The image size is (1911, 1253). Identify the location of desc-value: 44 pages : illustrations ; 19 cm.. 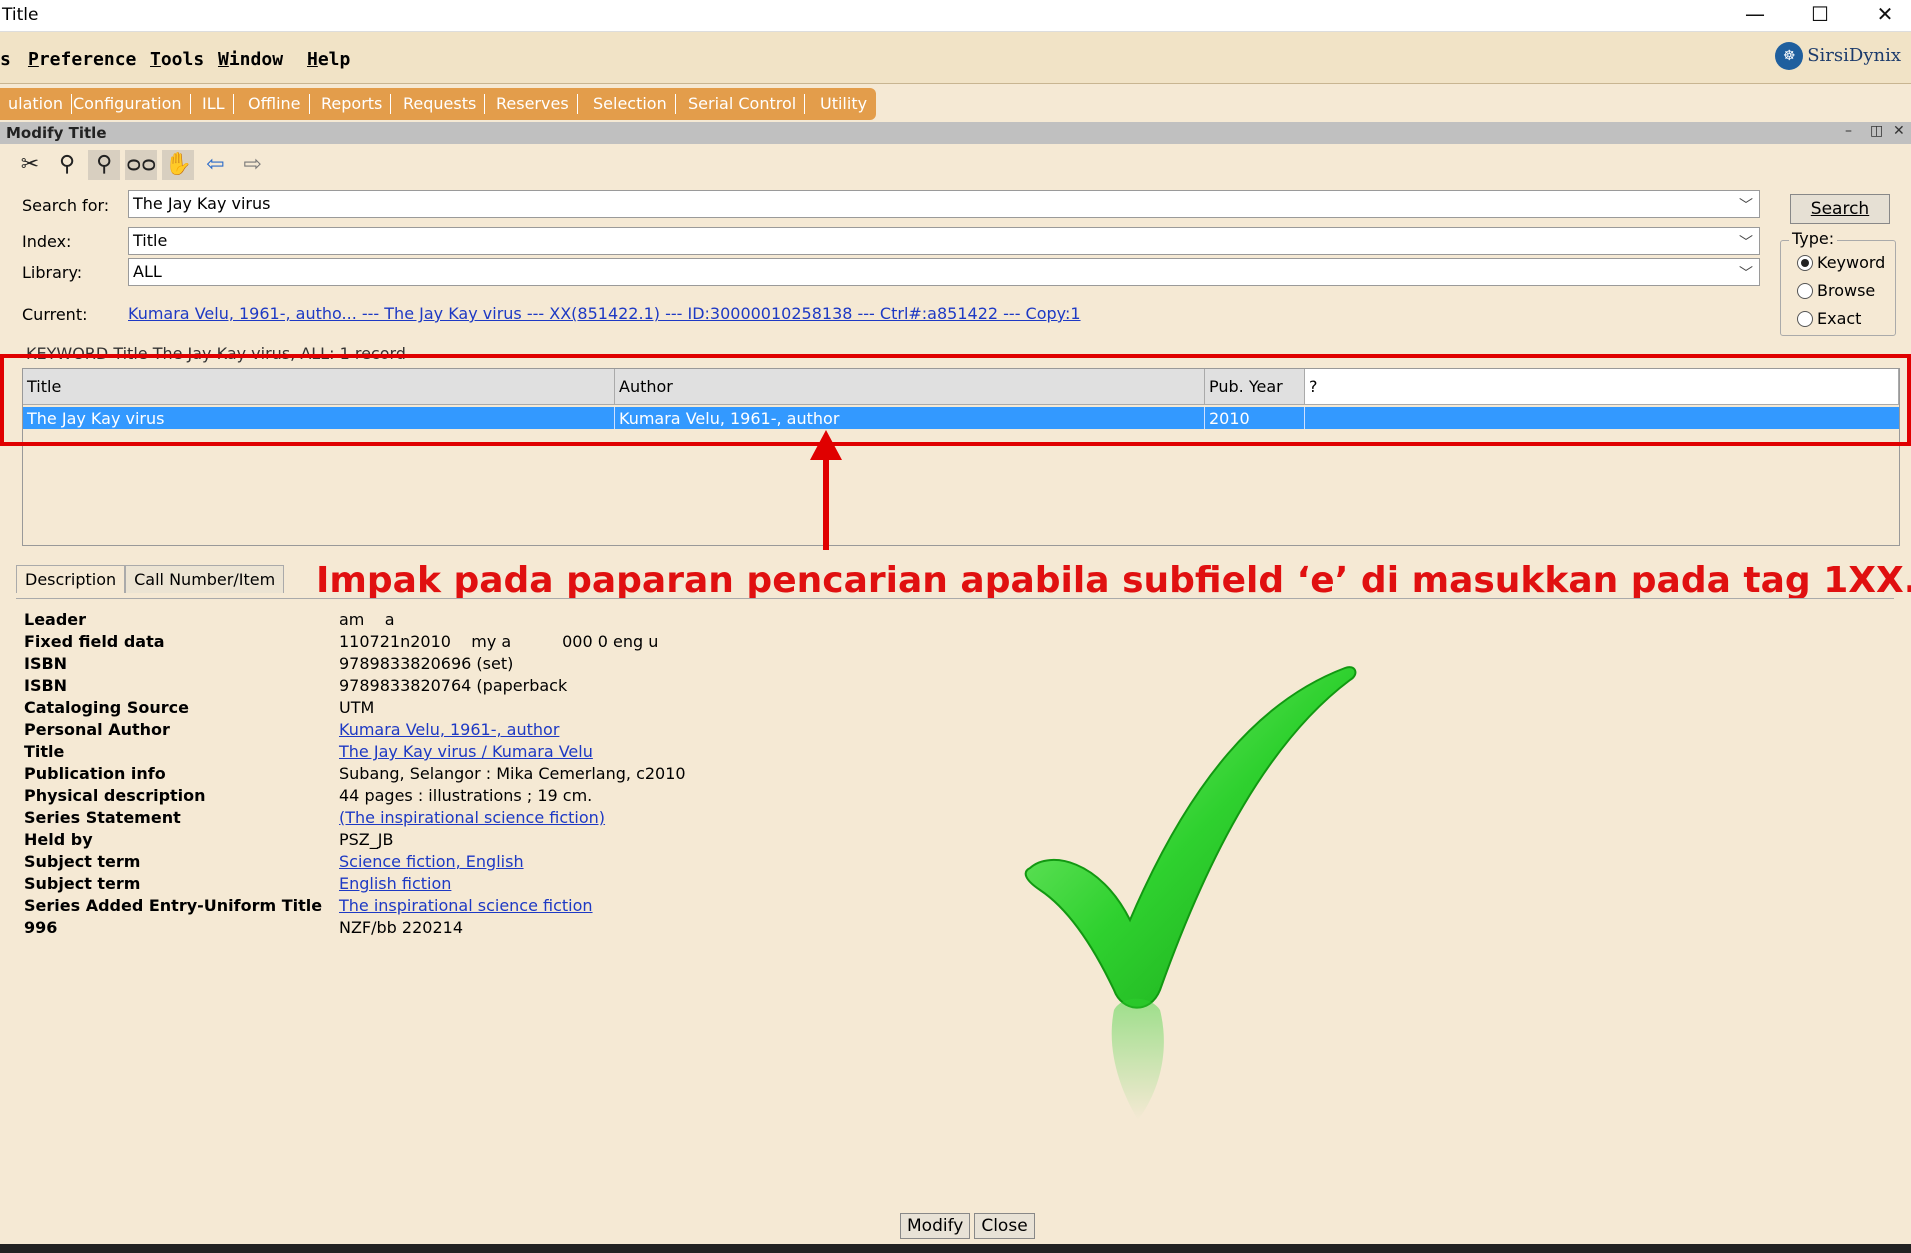
(466, 795).